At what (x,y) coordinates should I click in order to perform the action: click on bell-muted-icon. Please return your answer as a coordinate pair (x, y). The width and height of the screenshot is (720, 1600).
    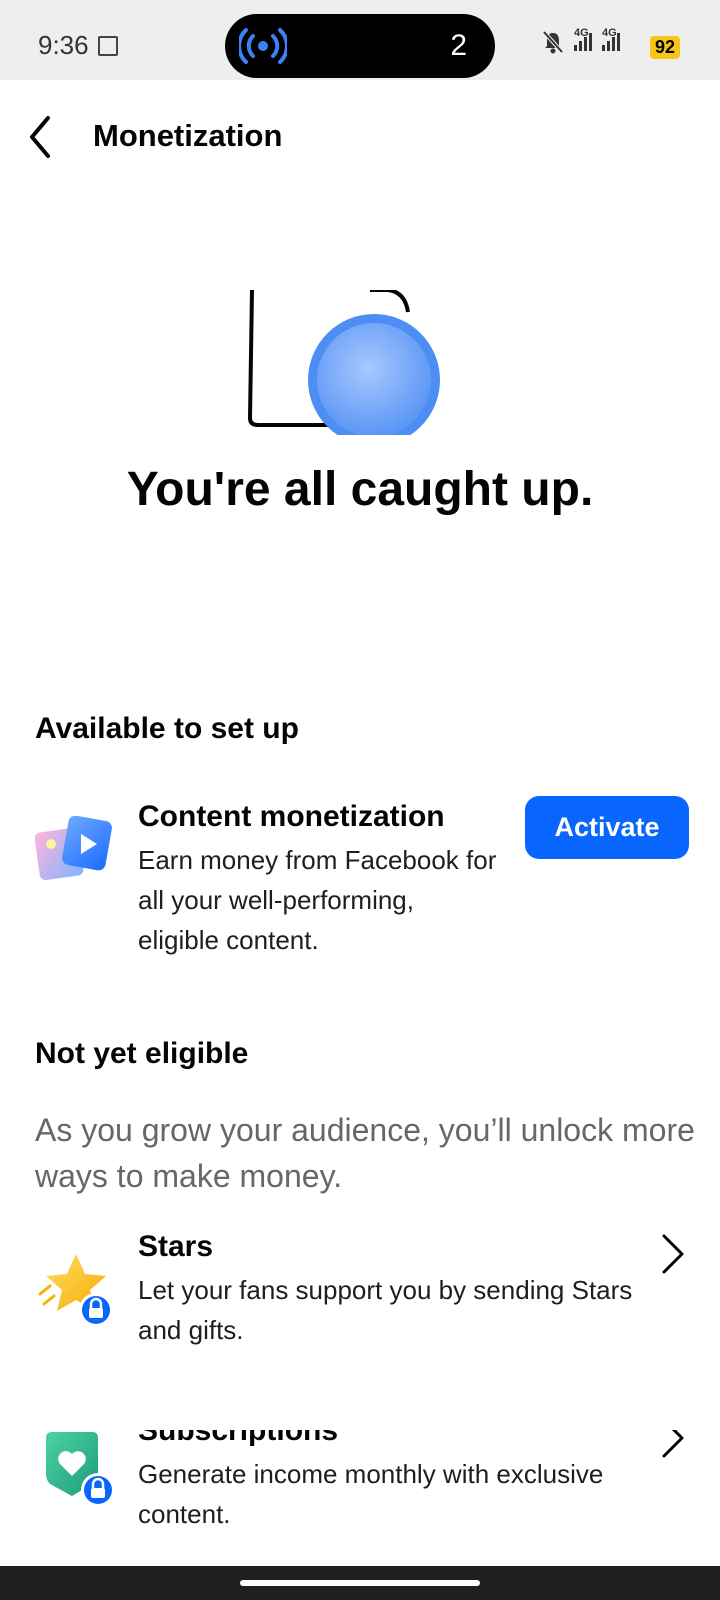
    Looking at the image, I should click on (553, 42).